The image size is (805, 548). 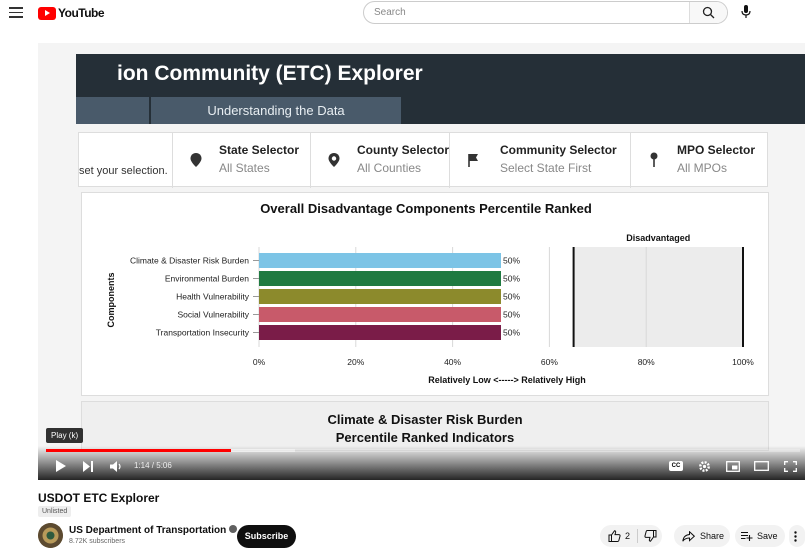 I want to click on like-count: 2, so click(x=628, y=536).